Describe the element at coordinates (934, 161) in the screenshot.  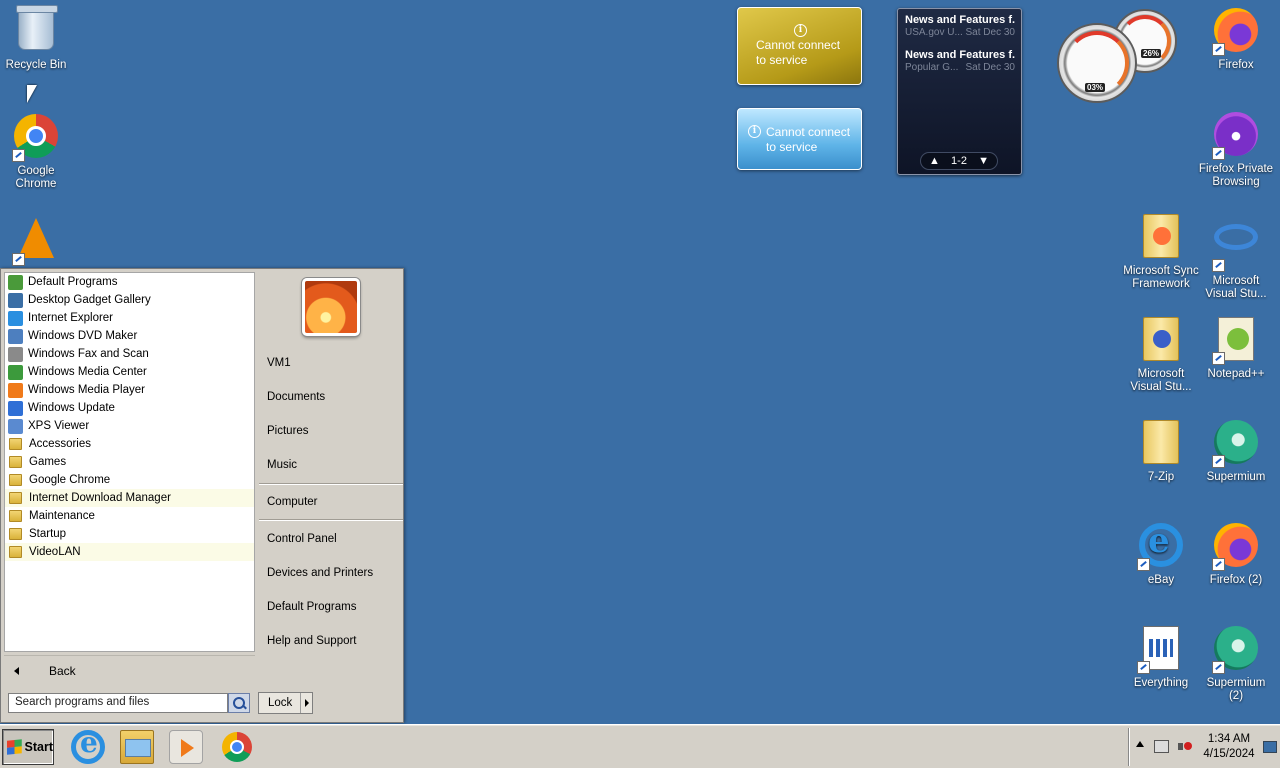
I see `feed-previous-button: ▲` at that location.